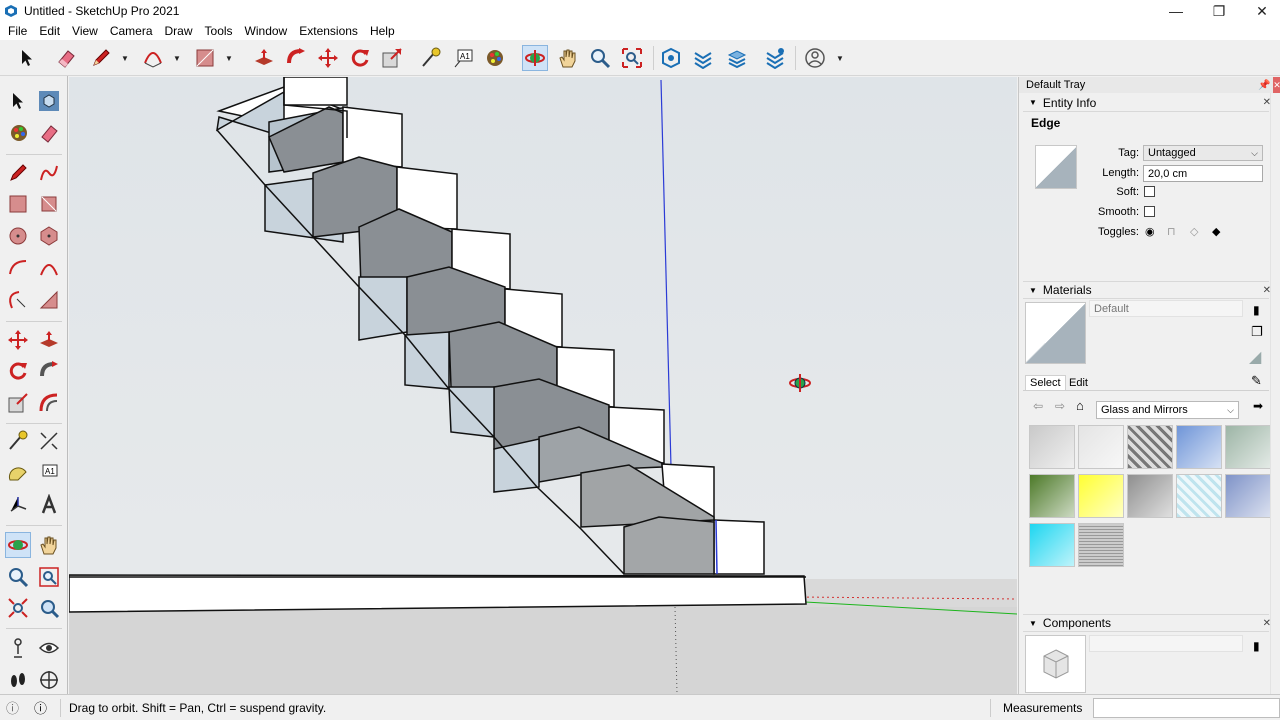  I want to click on menu-window: Window, so click(266, 31).